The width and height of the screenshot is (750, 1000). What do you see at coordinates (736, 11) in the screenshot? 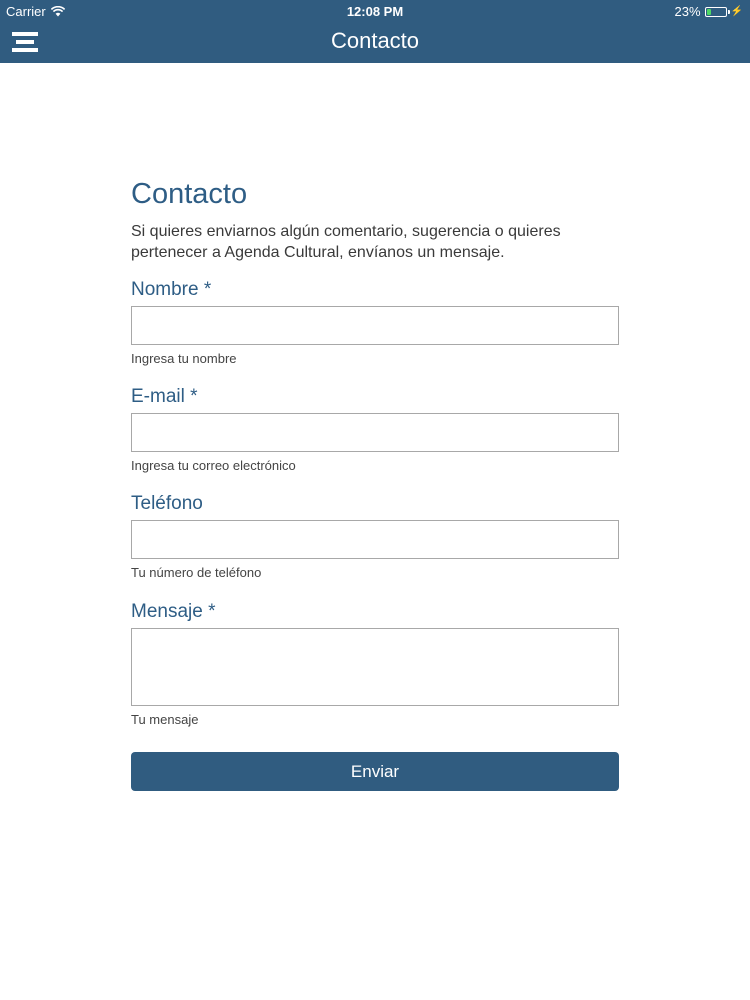
I see `charging-bolt-icon: ⚡` at bounding box center [736, 11].